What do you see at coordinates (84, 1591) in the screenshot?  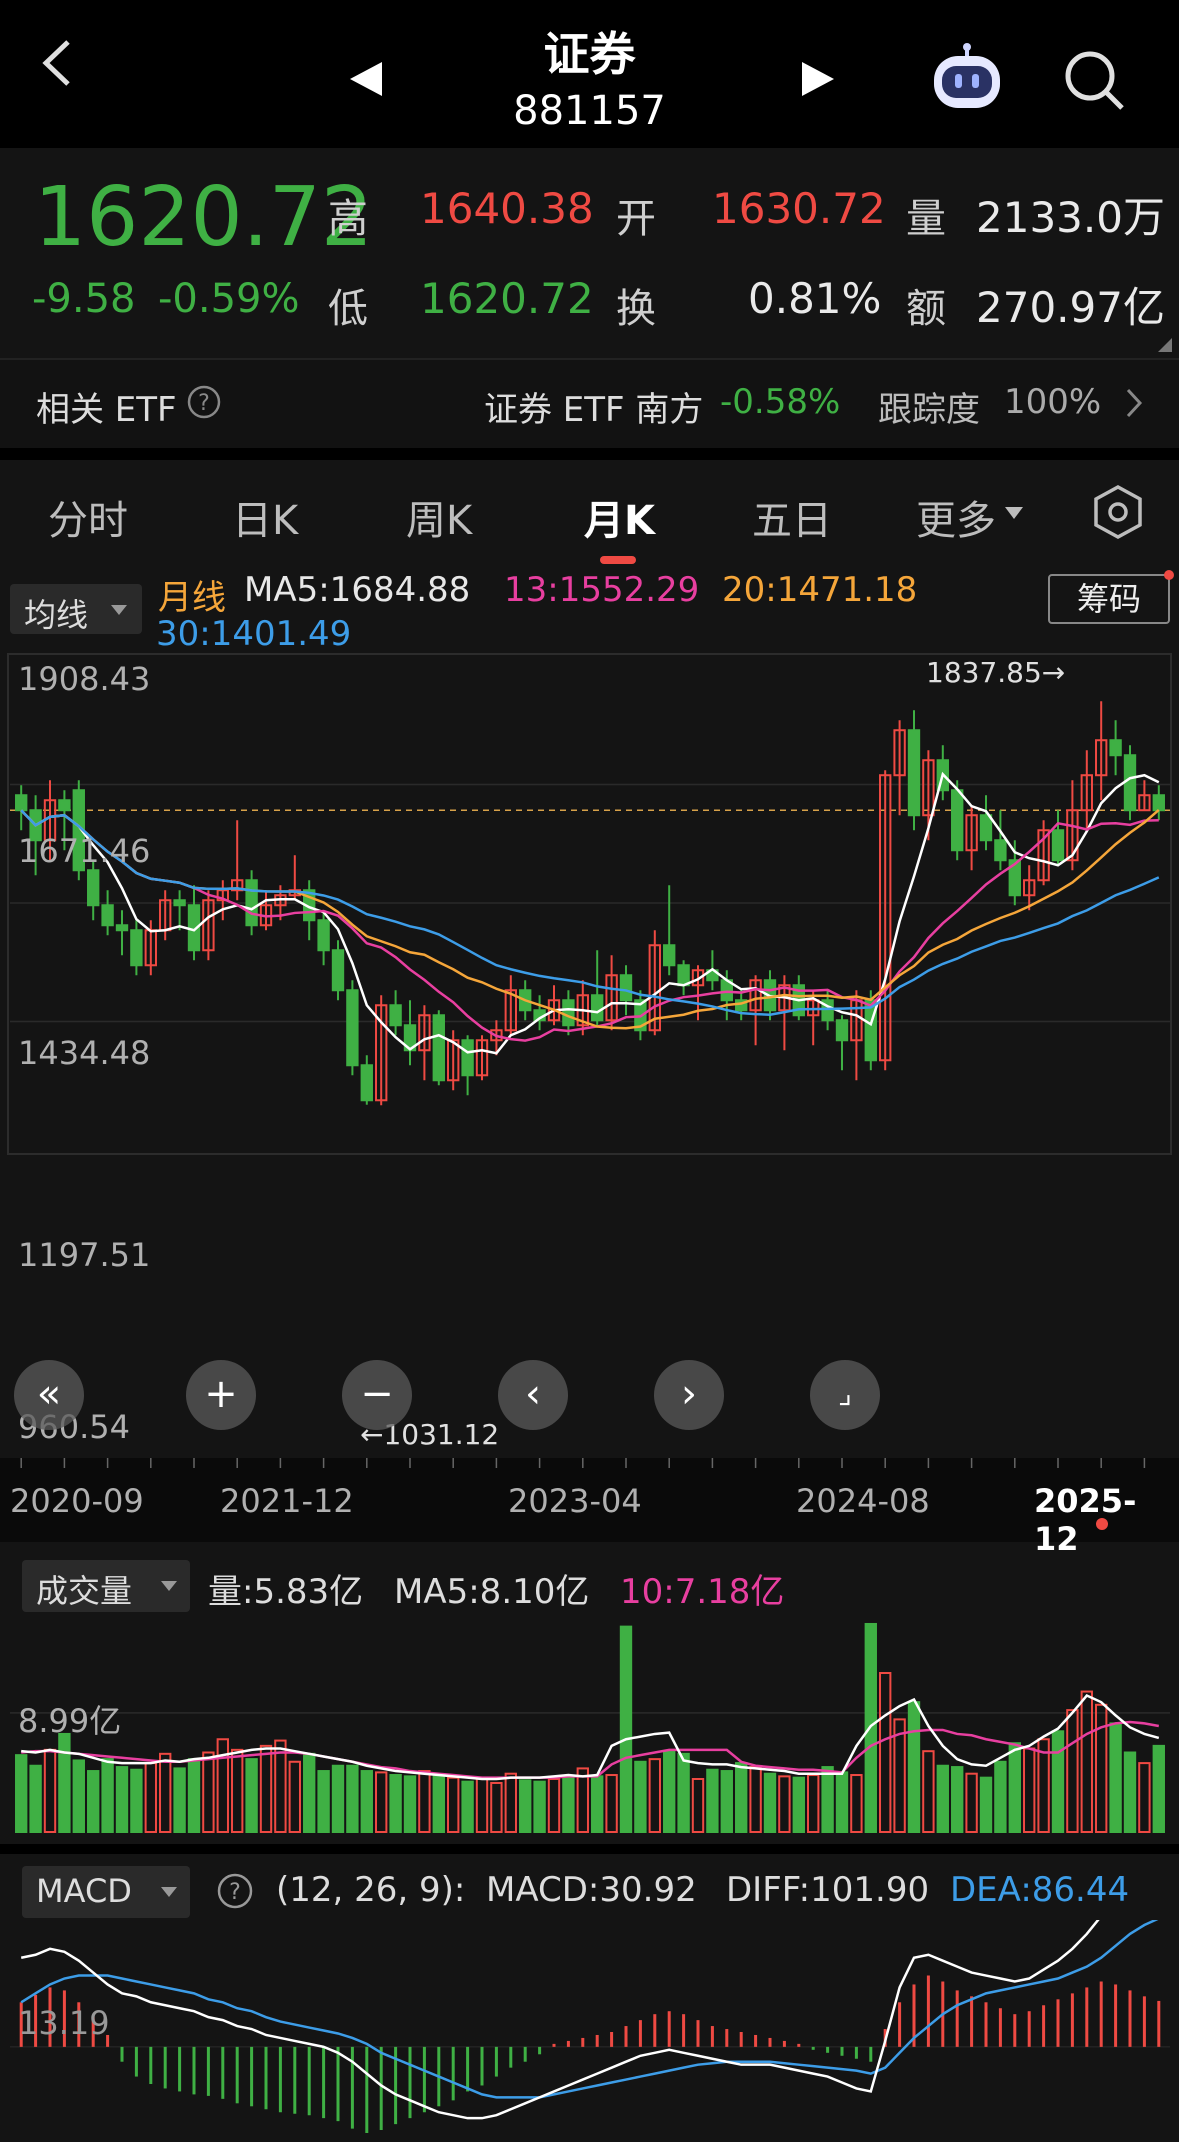 I see `volume-selector-label: 成交量` at bounding box center [84, 1591].